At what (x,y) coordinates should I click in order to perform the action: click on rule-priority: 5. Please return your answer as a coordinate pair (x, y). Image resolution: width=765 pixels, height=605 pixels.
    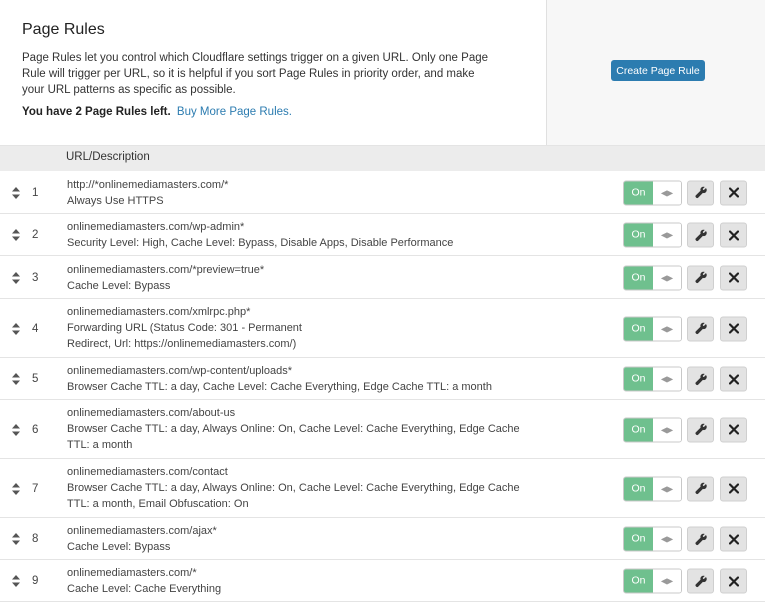
    Looking at the image, I should click on (35, 379).